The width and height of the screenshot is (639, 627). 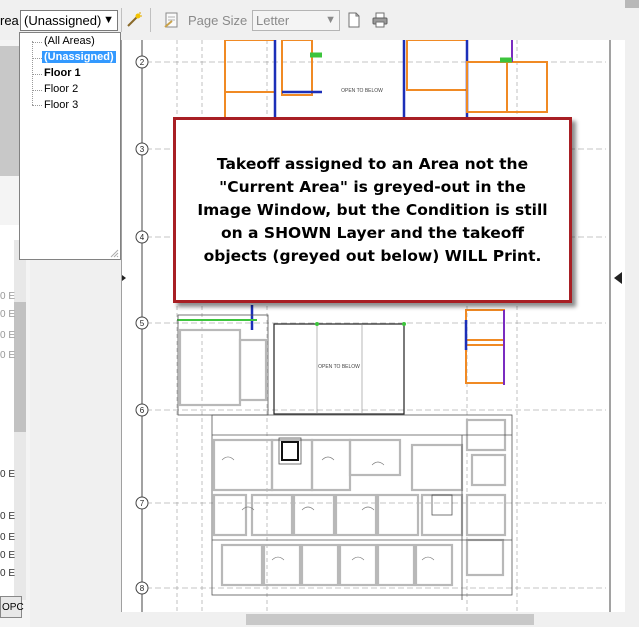 What do you see at coordinates (386, 80) in the screenshot?
I see `assigned-takeoff-top` at bounding box center [386, 80].